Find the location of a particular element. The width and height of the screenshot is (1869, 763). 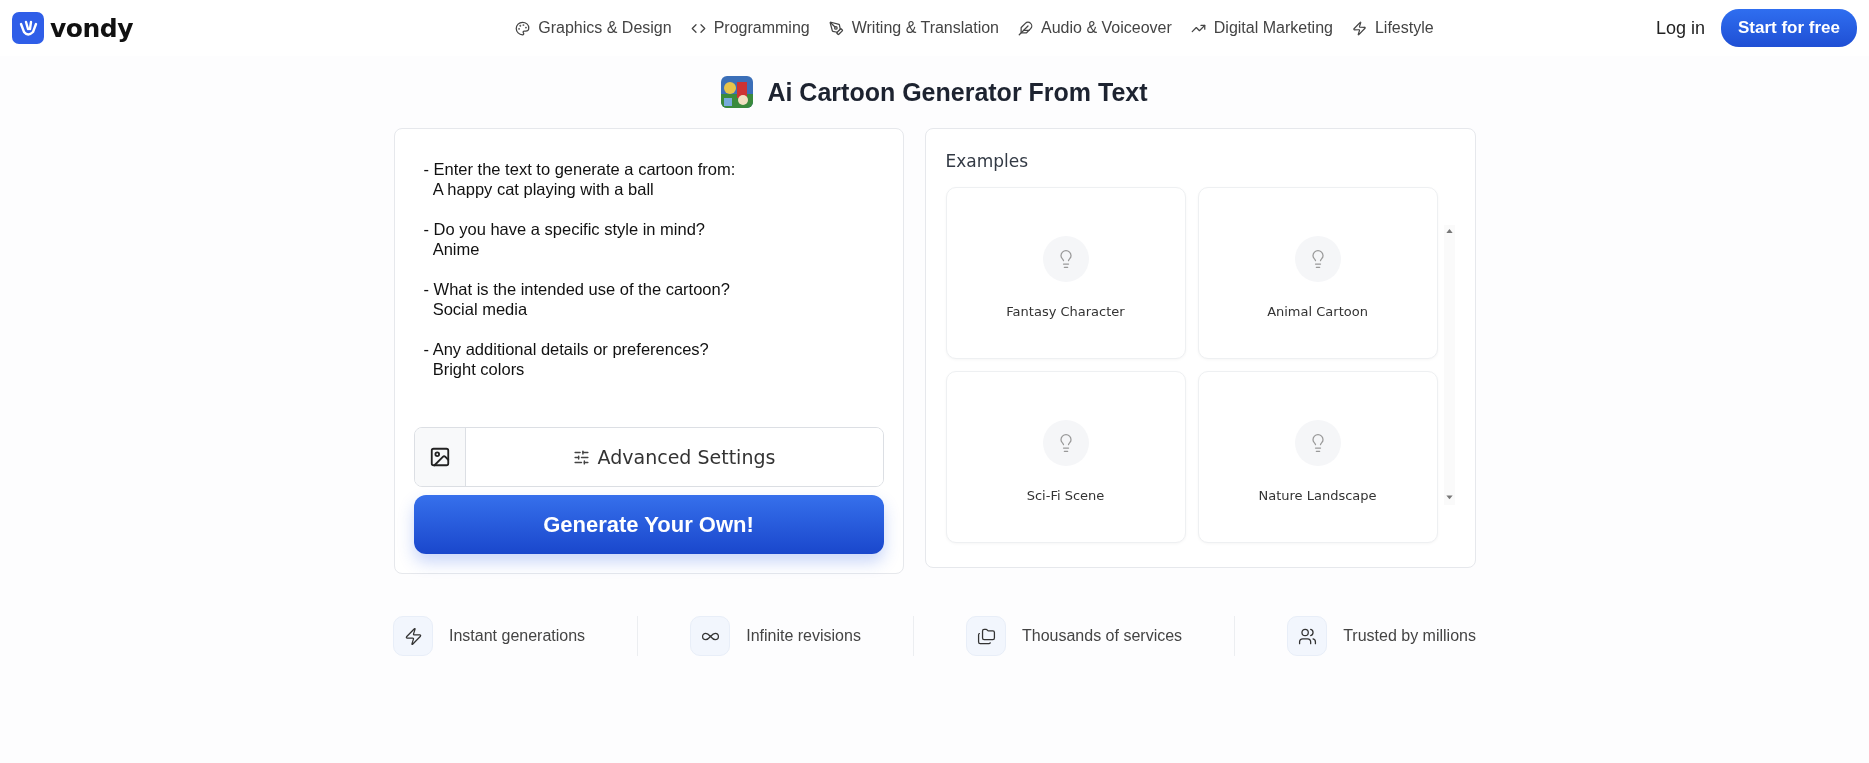

example-card: Animal Cartoon is located at coordinates (1317, 273).